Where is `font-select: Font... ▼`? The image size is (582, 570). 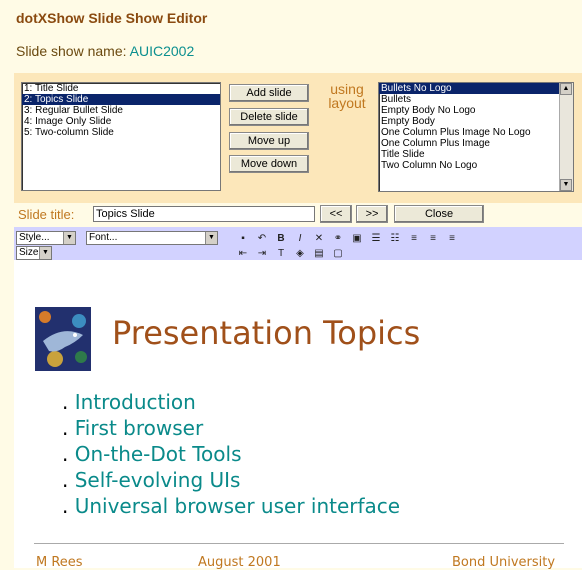 font-select: Font... ▼ is located at coordinates (152, 238).